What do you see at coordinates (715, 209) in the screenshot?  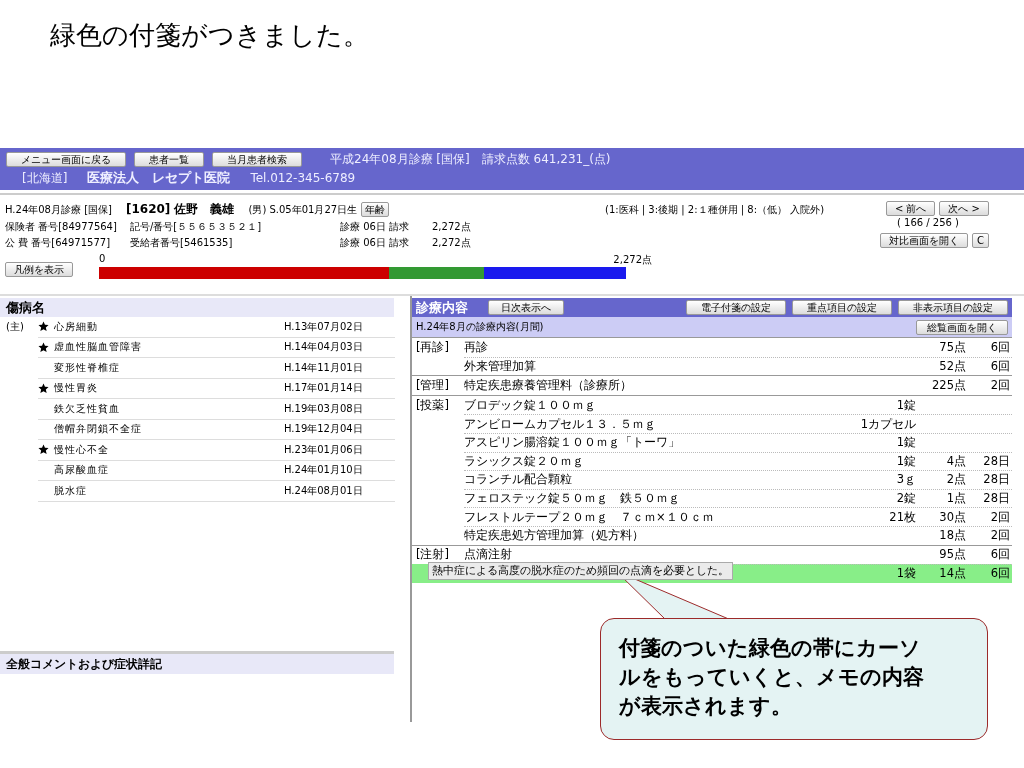 I see `claim-type: (1:医科 | 3:後期 | 2:１種併用 | 8:（低） 入院外)` at bounding box center [715, 209].